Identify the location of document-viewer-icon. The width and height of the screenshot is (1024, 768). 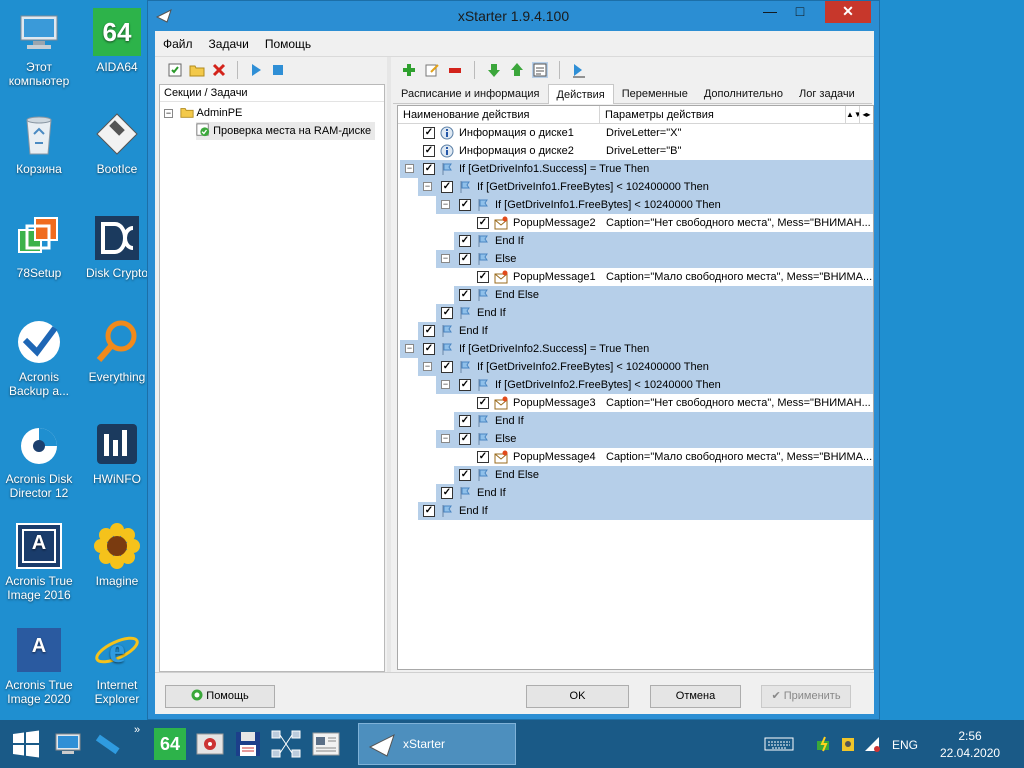
(326, 744).